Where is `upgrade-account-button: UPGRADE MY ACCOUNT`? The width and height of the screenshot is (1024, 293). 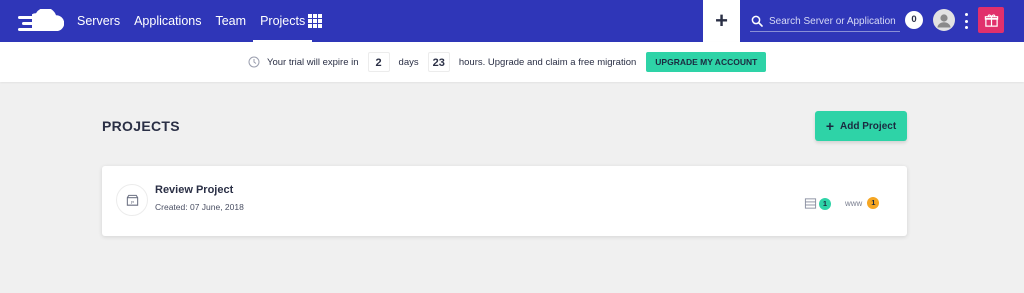 upgrade-account-button: UPGRADE MY ACCOUNT is located at coordinates (706, 62).